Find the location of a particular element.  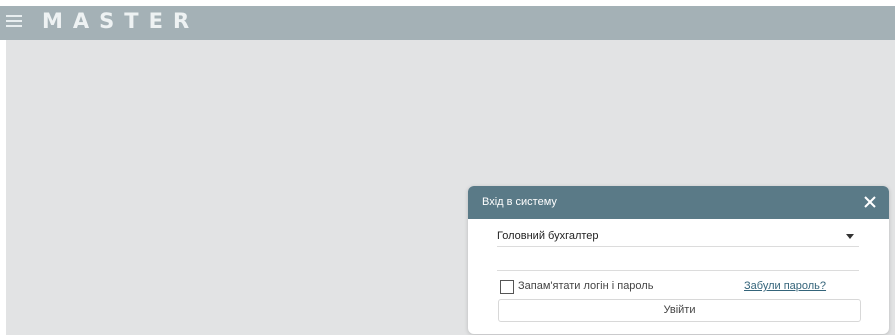

remember-checkbox is located at coordinates (507, 287).